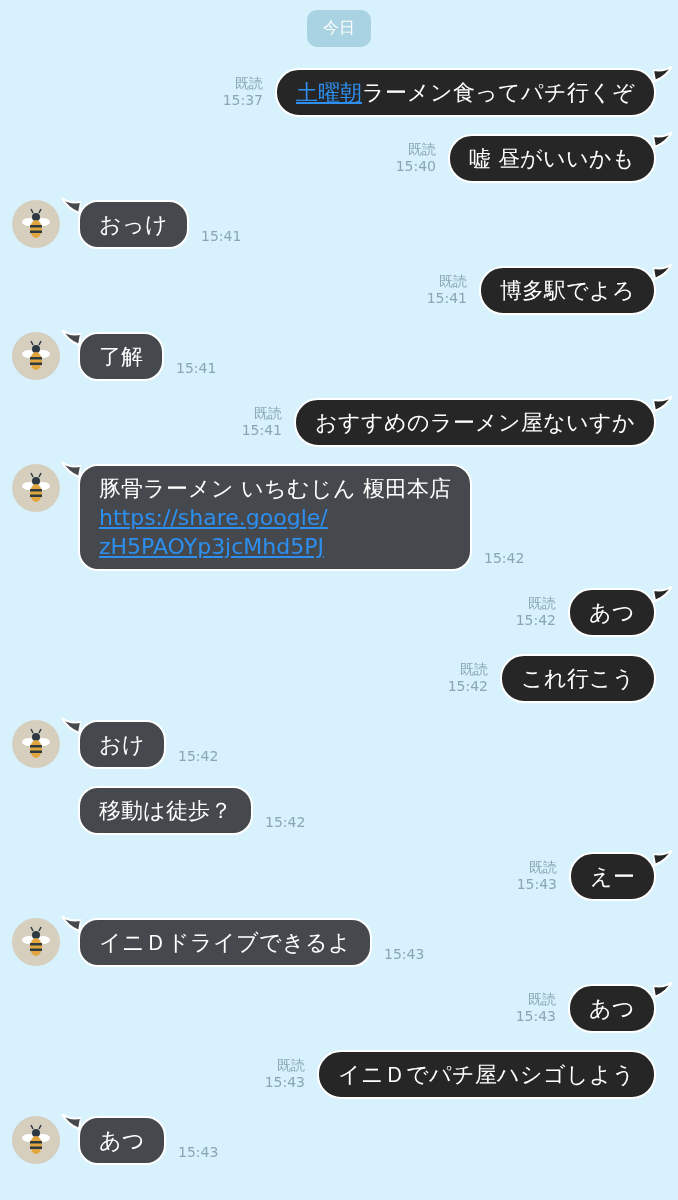 This screenshot has height=1200, width=678. Describe the element at coordinates (121, 356) in the screenshot. I see `message-text: 了解` at that location.